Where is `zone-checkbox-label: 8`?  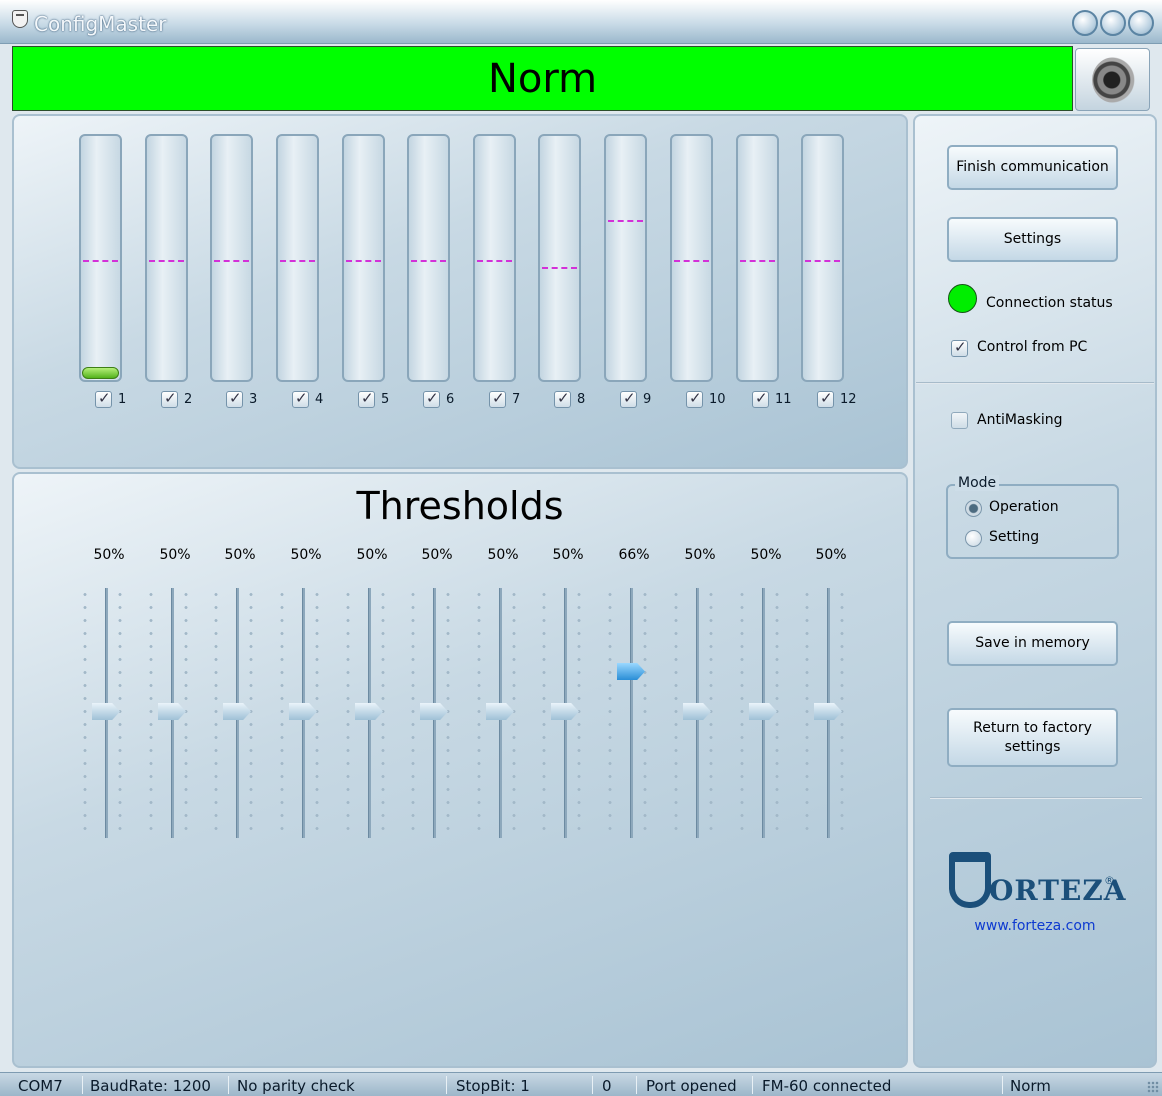 zone-checkbox-label: 8 is located at coordinates (581, 399).